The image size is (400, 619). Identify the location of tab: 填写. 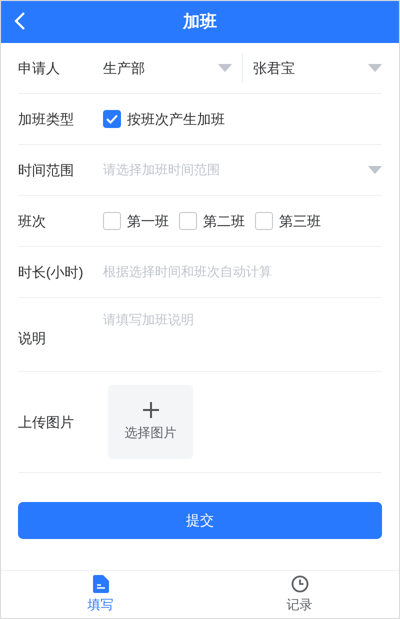
(100, 594).